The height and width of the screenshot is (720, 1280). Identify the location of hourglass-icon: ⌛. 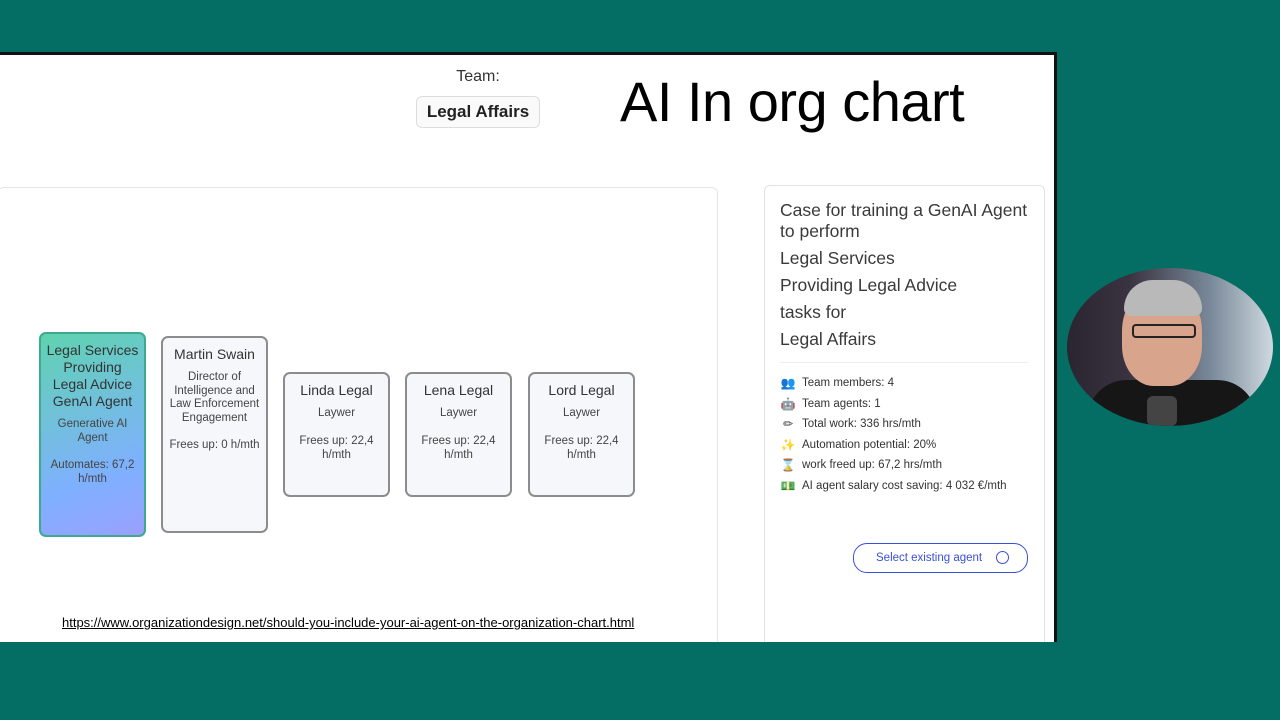
(788, 465).